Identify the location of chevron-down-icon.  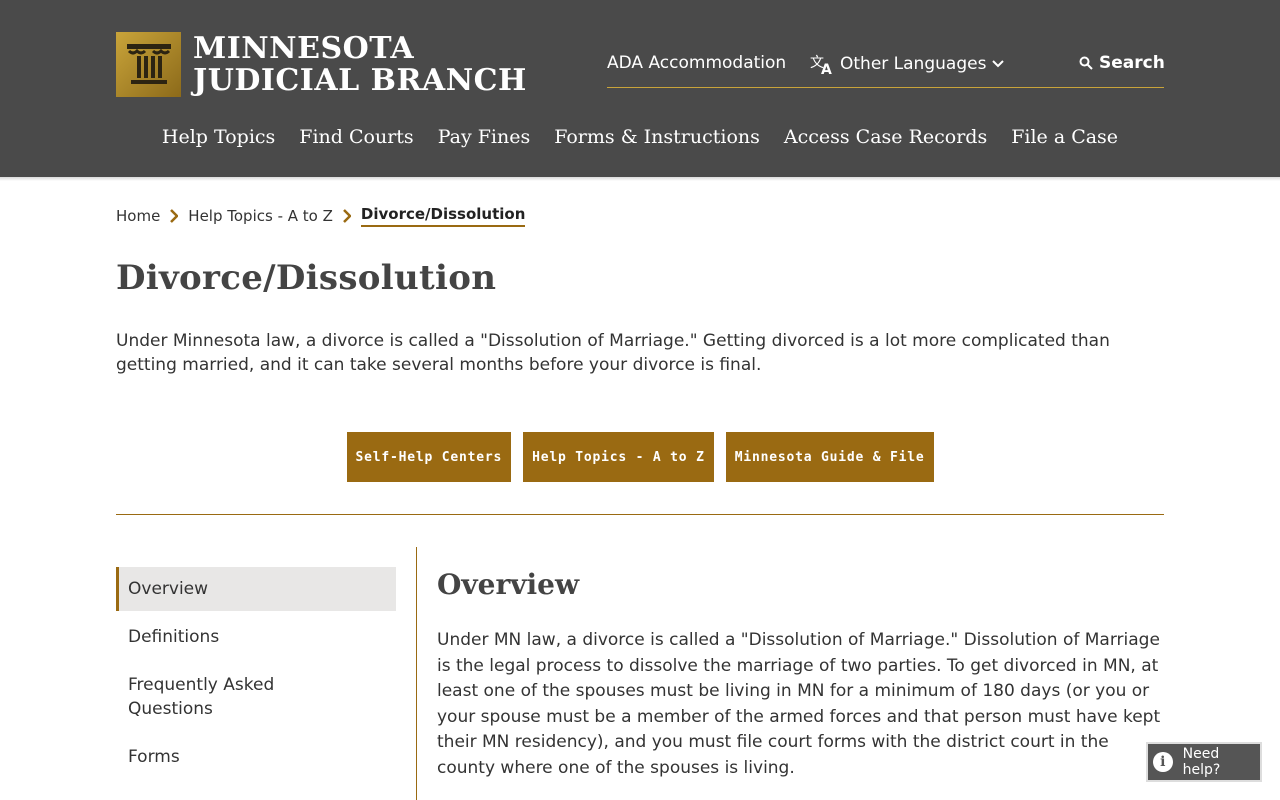
(998, 64).